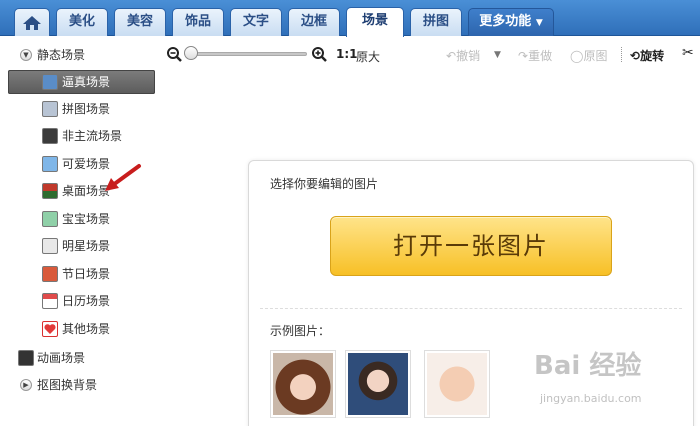 The height and width of the screenshot is (426, 700). Describe the element at coordinates (635, 56) in the screenshot. I see `rotate-icon: ⟲` at that location.